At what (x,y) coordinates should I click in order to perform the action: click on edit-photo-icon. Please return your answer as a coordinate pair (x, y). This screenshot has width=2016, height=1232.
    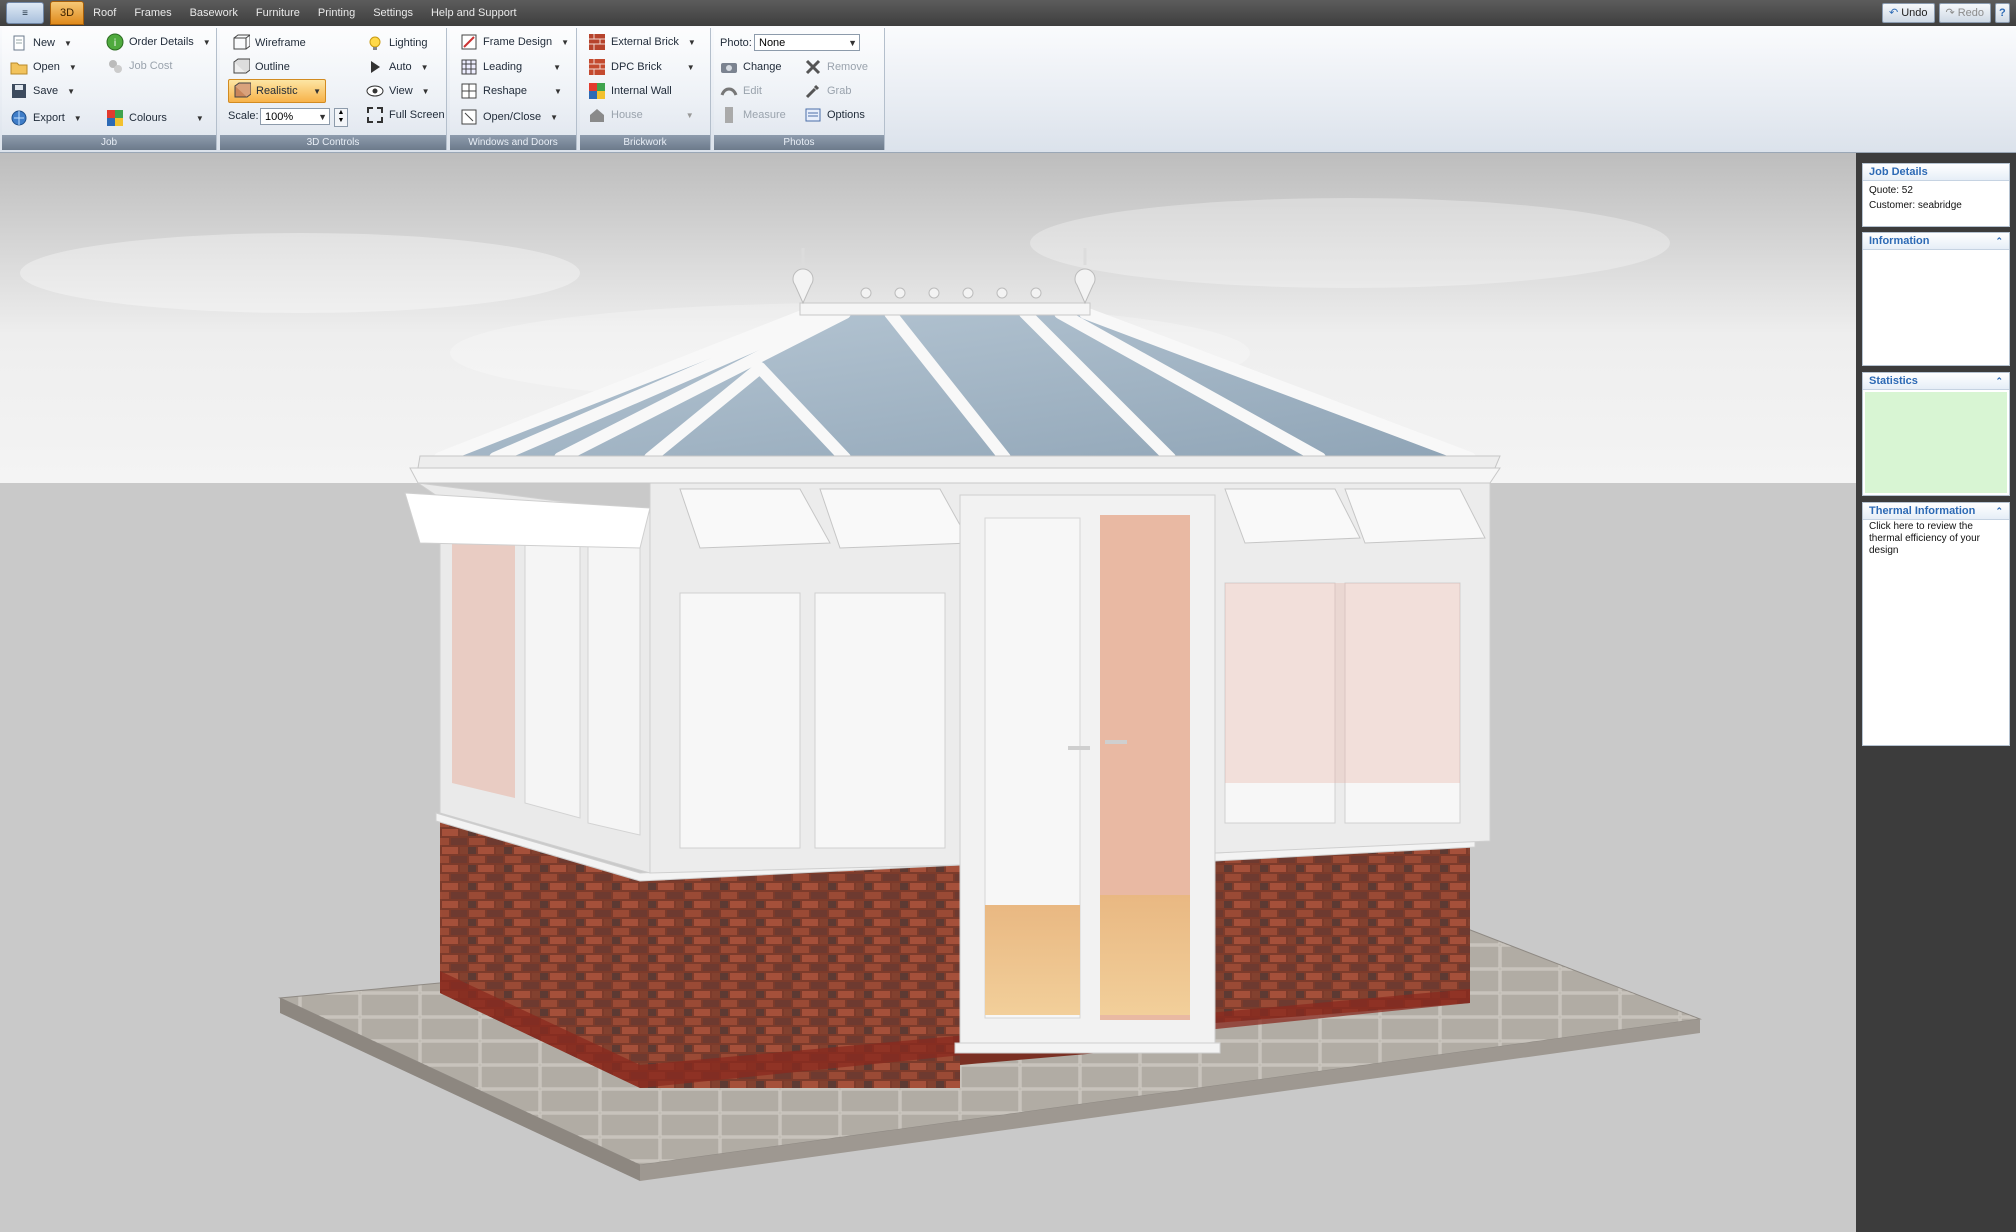
    Looking at the image, I should click on (729, 91).